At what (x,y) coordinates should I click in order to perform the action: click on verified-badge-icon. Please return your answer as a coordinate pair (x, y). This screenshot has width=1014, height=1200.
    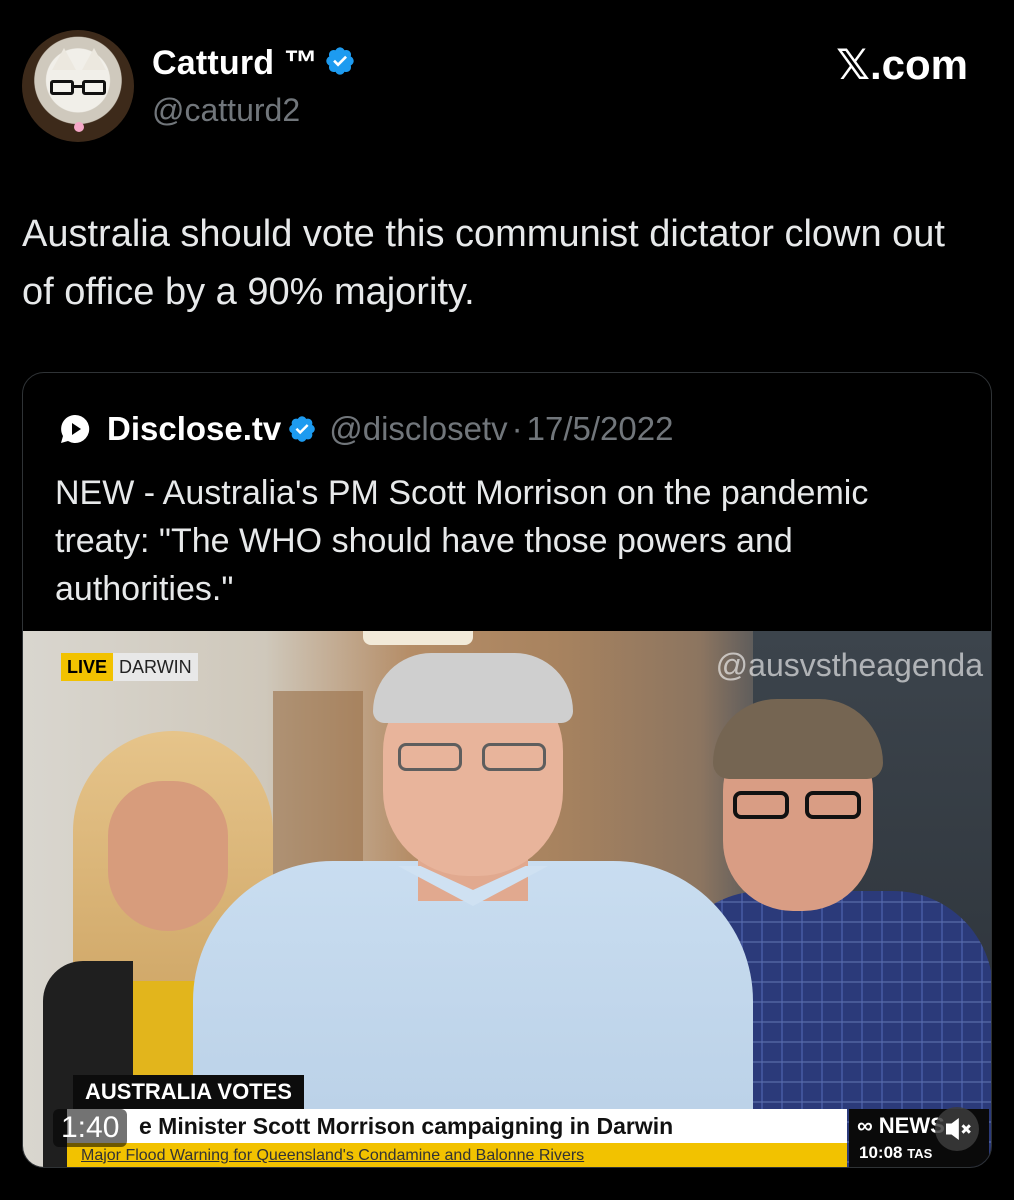
    Looking at the image, I should click on (340, 61).